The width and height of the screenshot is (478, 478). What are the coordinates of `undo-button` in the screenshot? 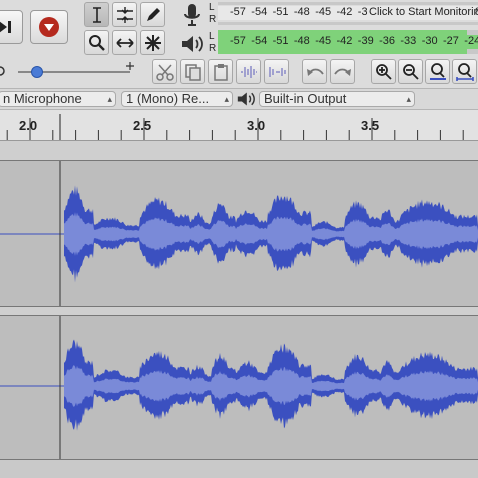 It's located at (314, 71).